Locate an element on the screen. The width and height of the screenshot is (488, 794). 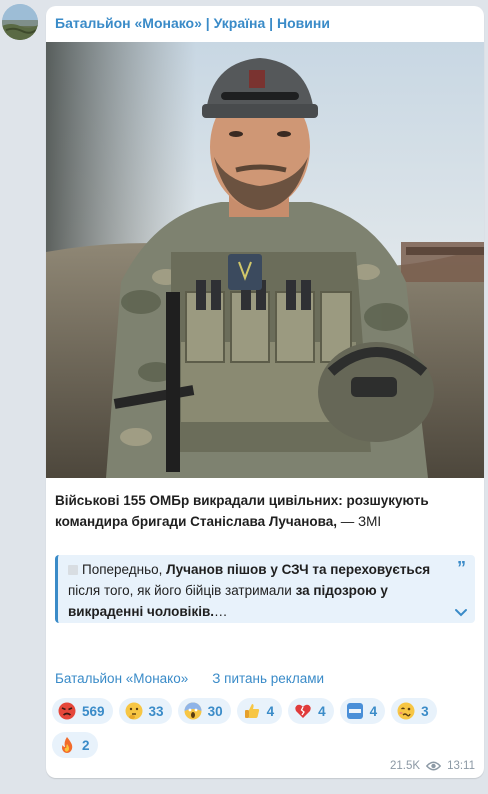
broken-heart-icon is located at coordinates (303, 711).